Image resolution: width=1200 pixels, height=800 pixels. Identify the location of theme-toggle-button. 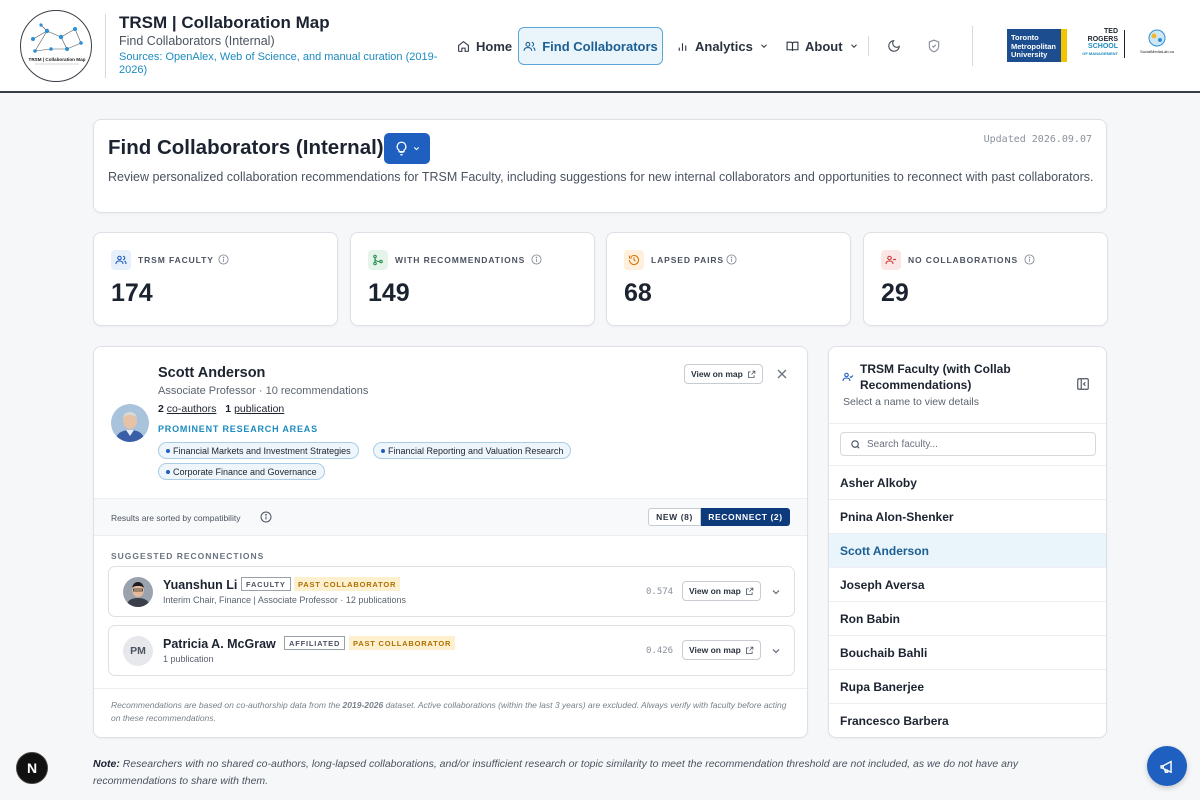
(894, 46).